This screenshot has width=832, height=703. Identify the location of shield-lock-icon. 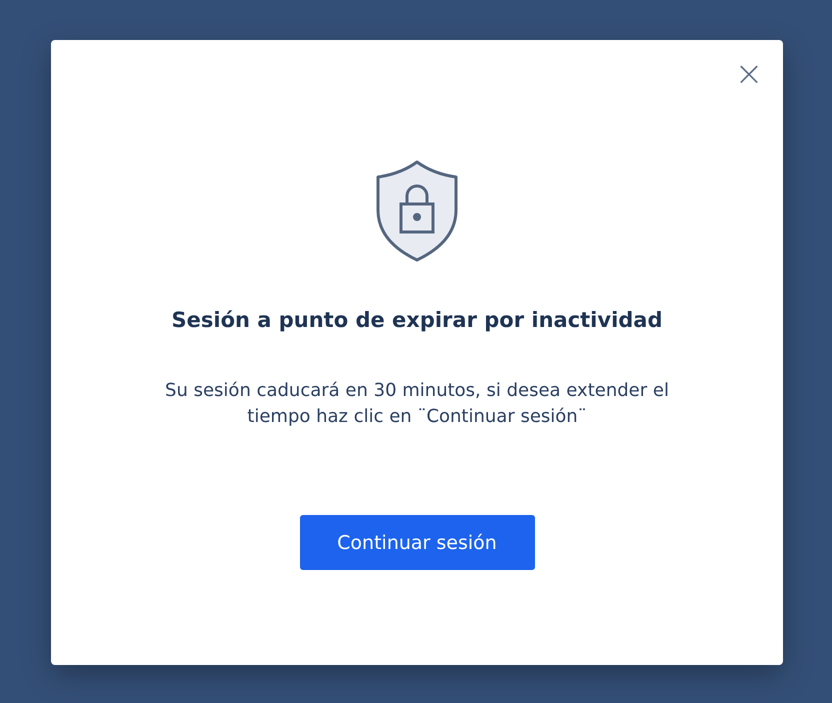
(417, 211).